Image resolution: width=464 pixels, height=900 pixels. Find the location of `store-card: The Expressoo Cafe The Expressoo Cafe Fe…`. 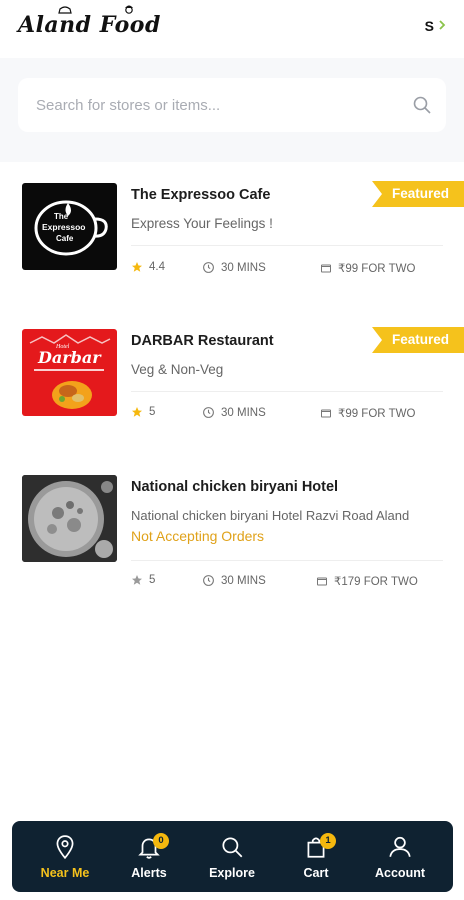

store-card: The Expressoo Cafe The Expressoo Cafe Fe… is located at coordinates (232, 229).